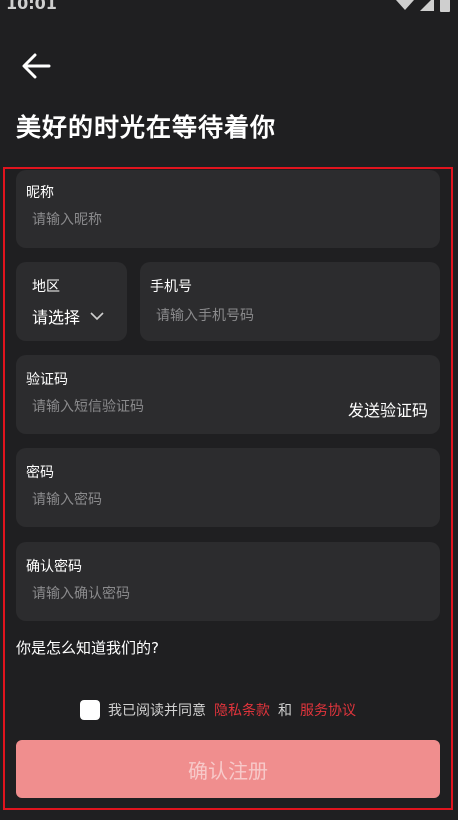 The height and width of the screenshot is (820, 458). I want to click on phone-field: 手机号, so click(290, 301).